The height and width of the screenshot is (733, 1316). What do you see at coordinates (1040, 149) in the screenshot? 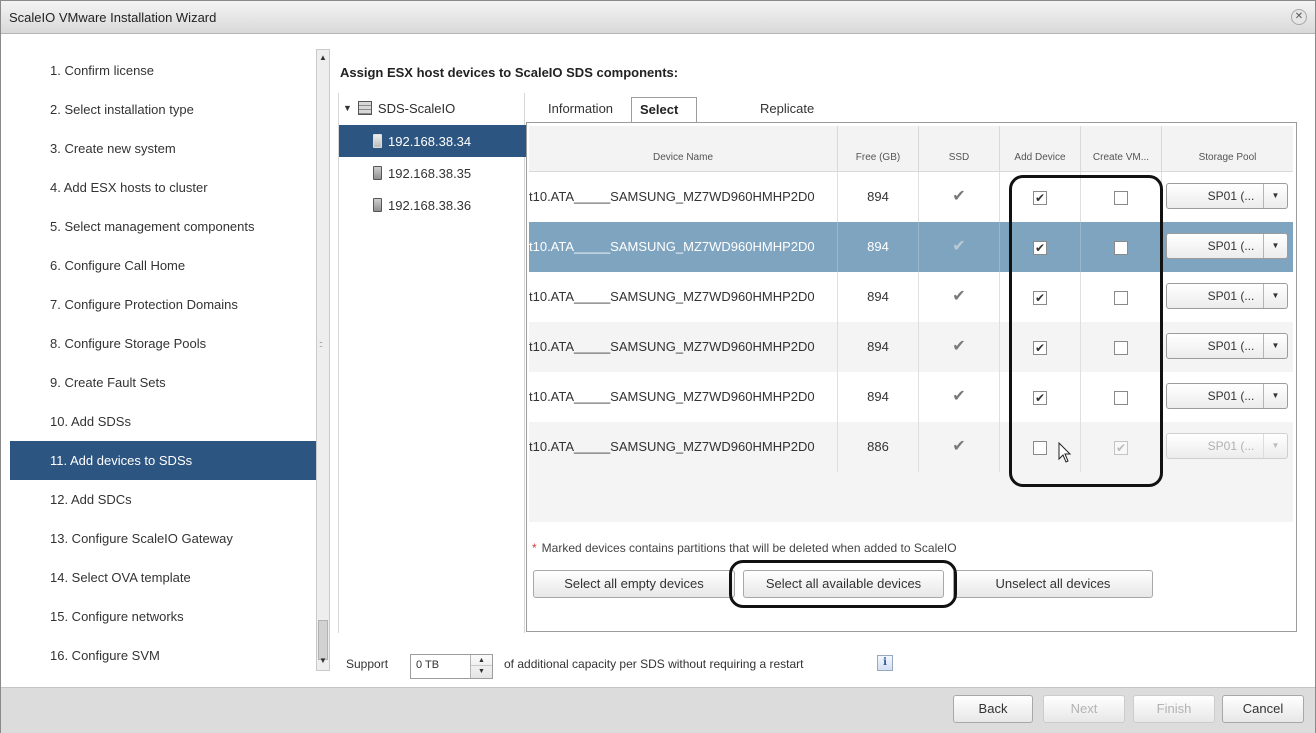
I see `column-add-device: Add Device` at bounding box center [1040, 149].